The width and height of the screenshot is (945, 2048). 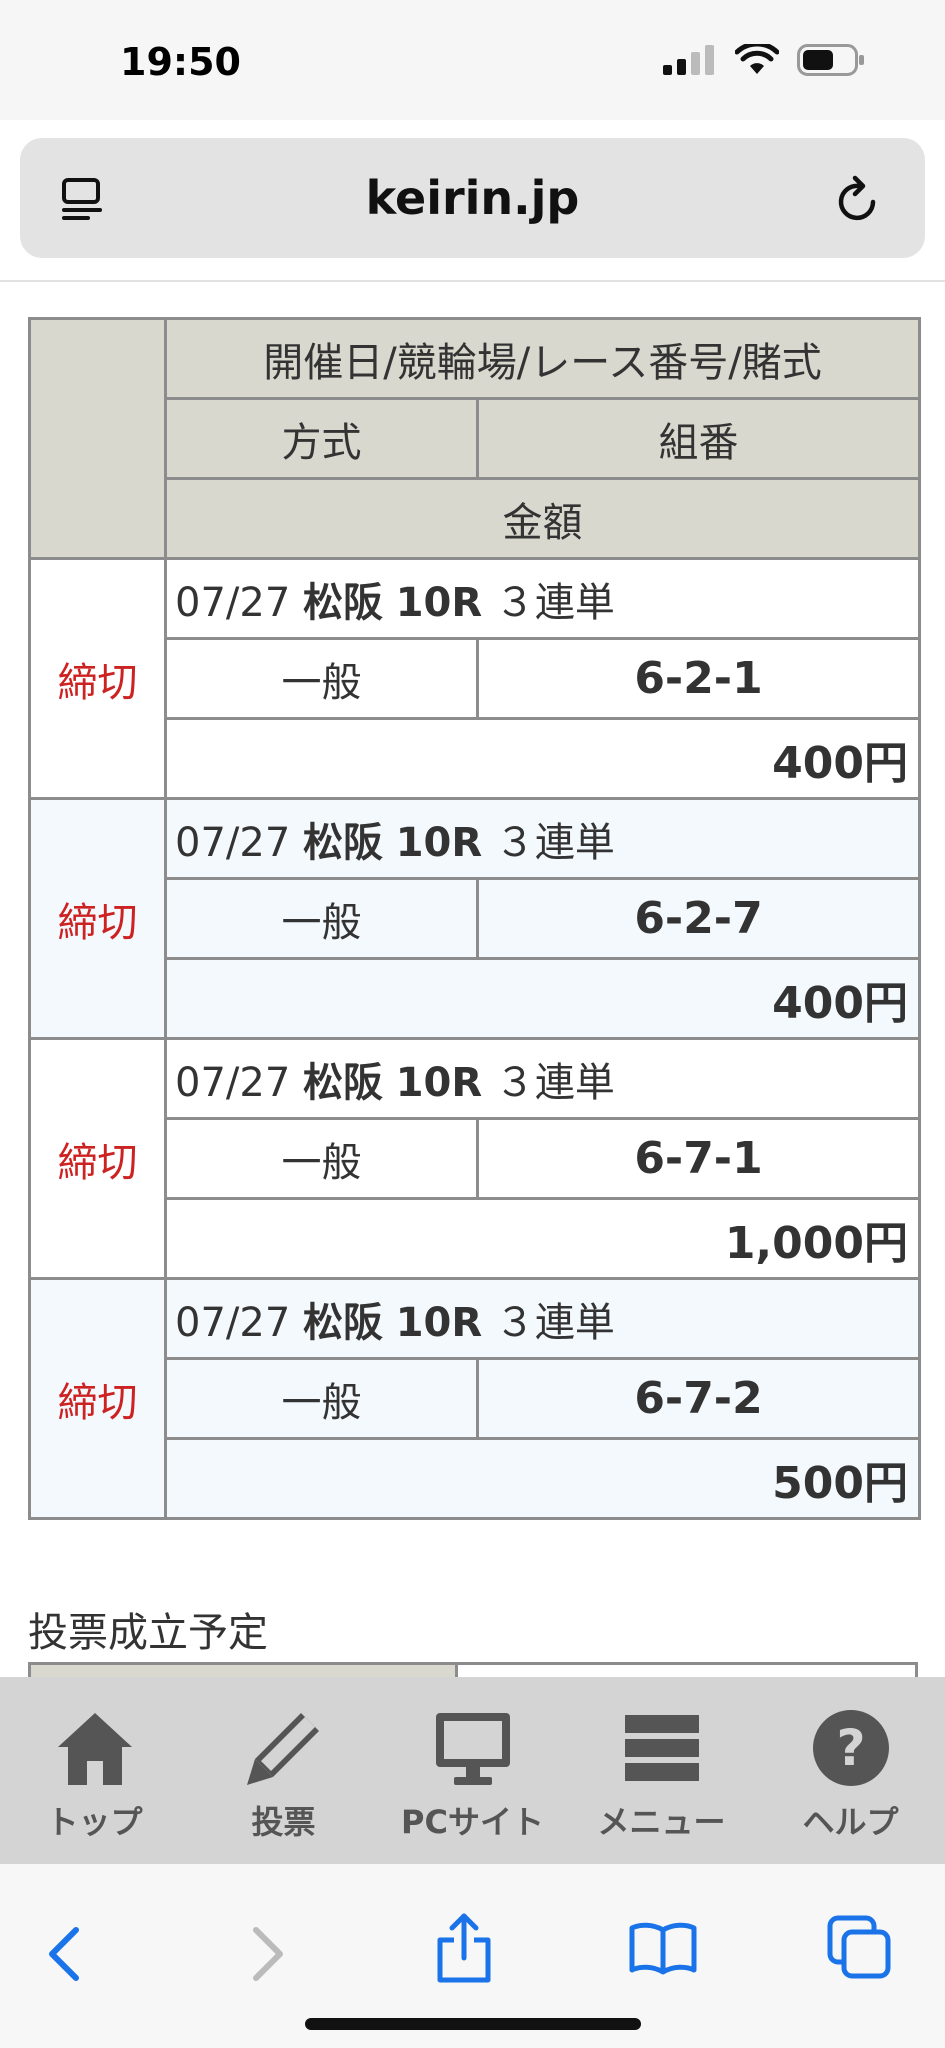 I want to click on status-icons, so click(x=764, y=60).